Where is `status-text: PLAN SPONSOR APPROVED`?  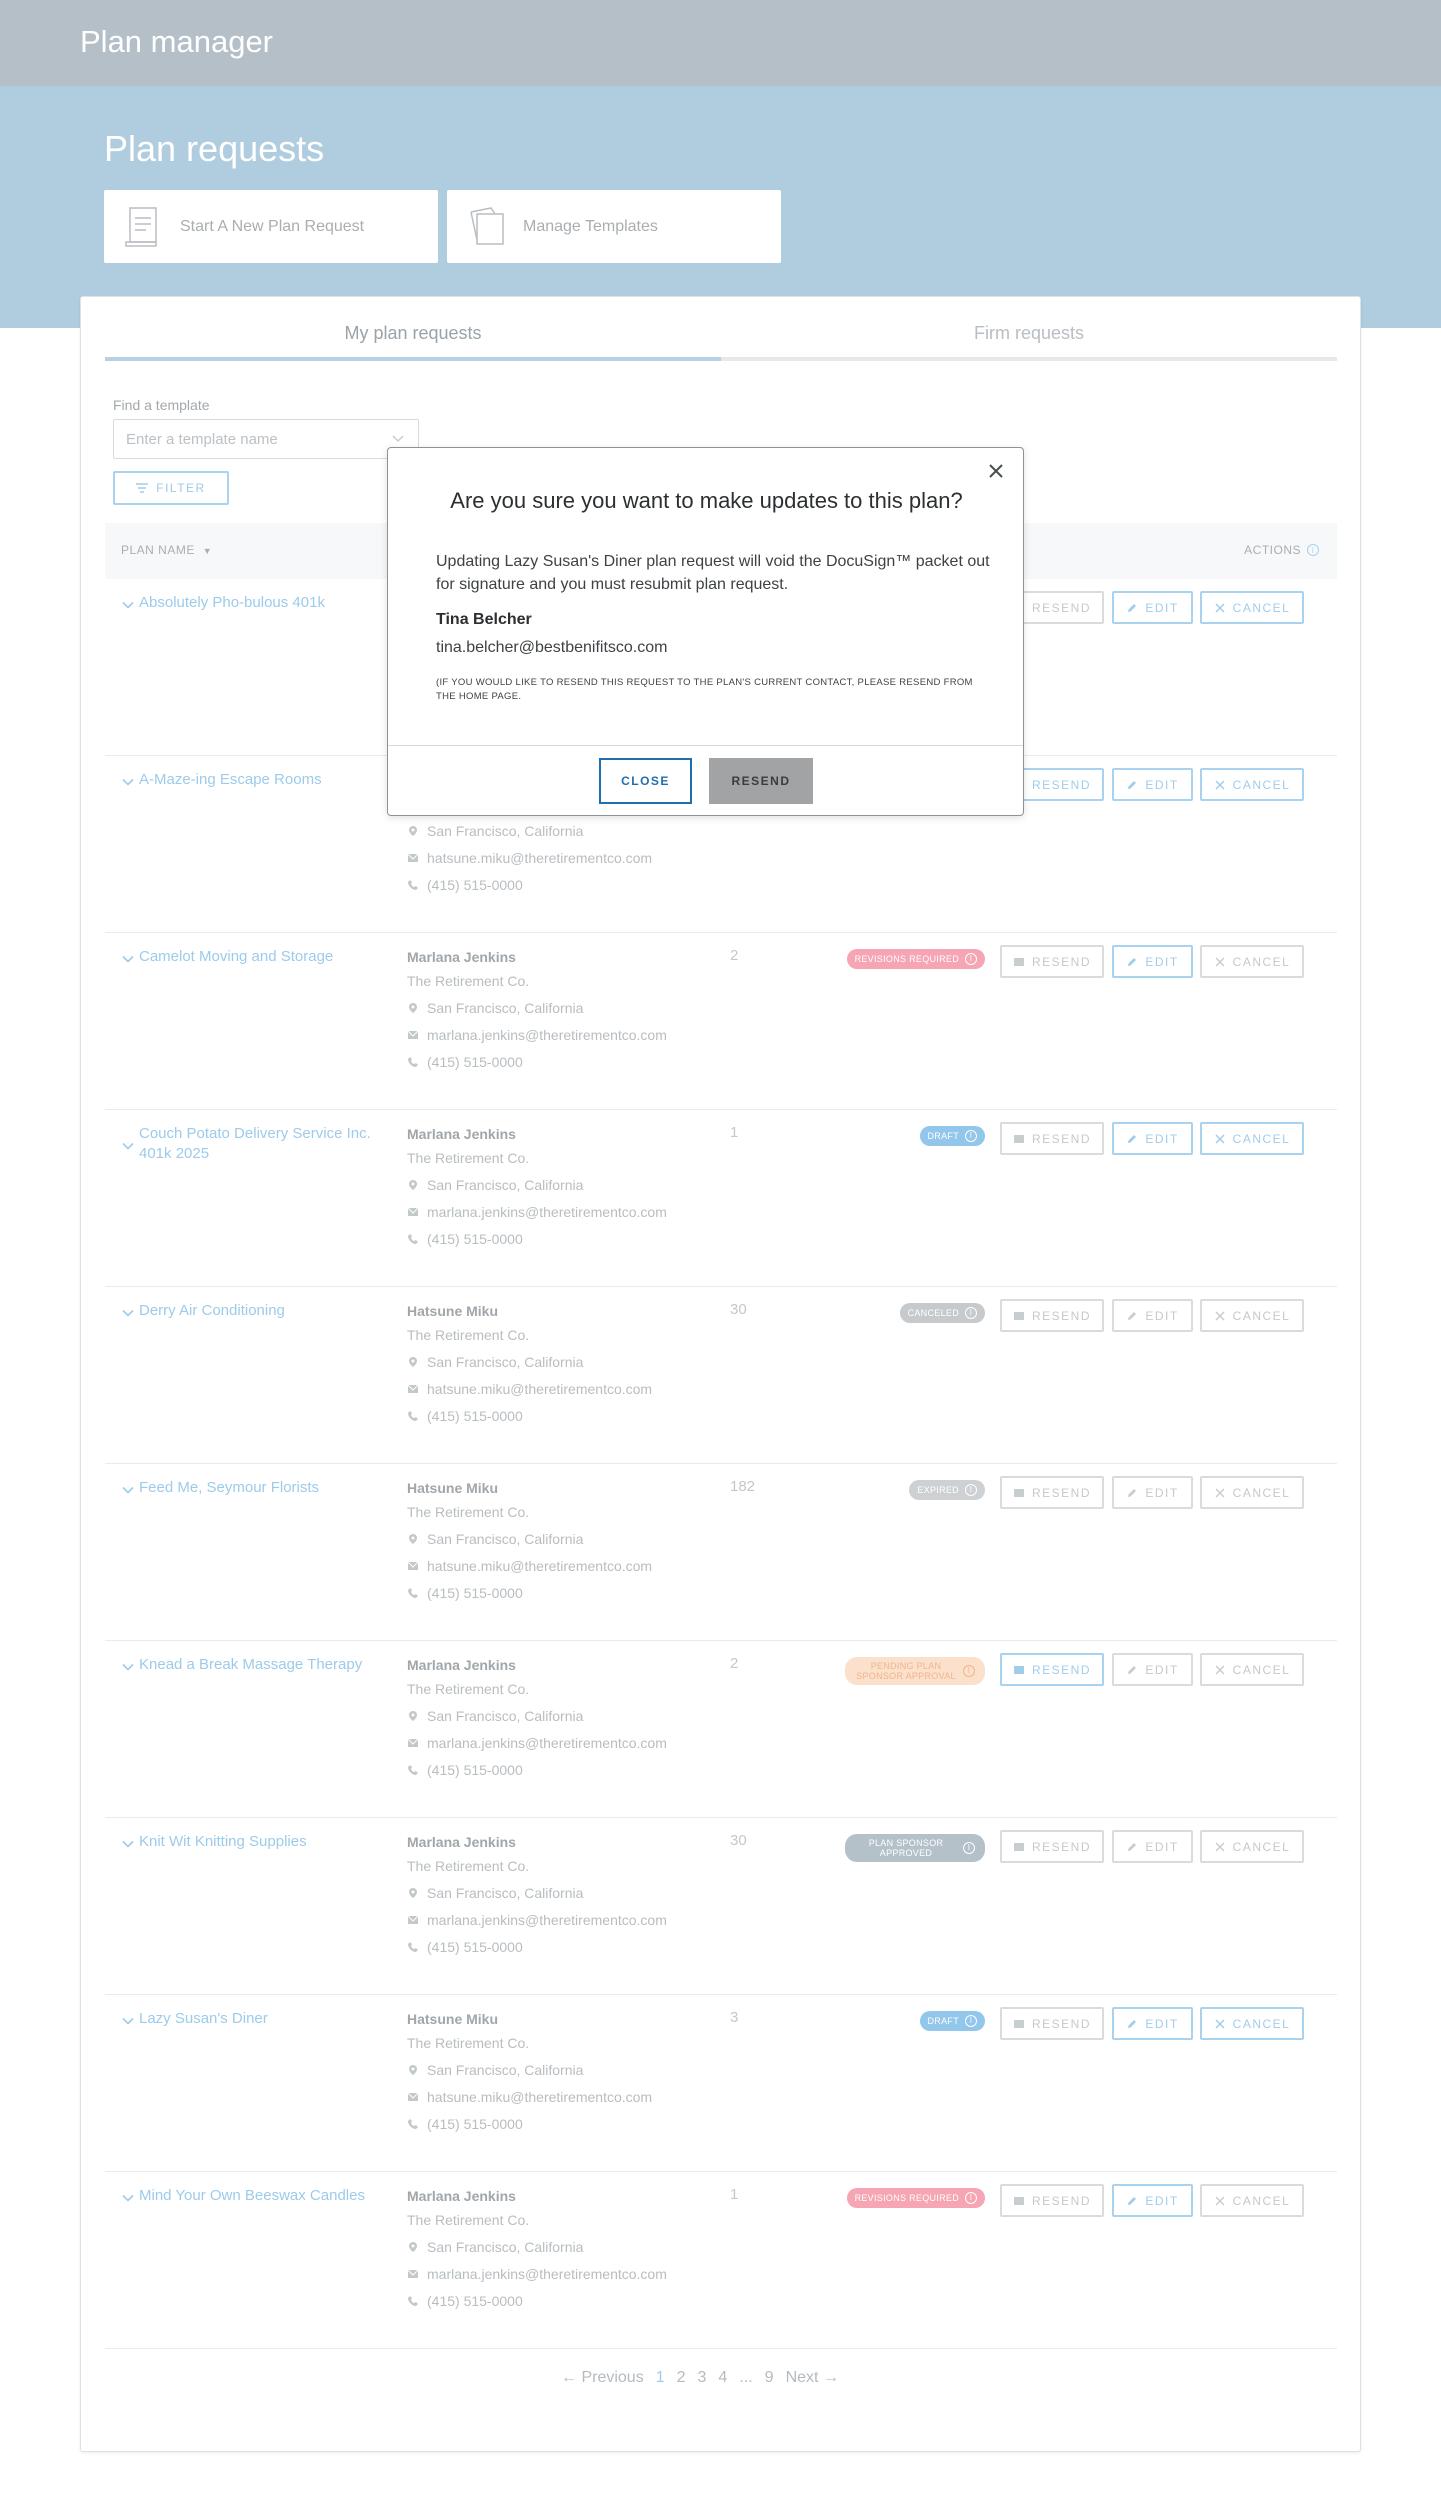
status-text: PLAN SPONSOR APPROVED is located at coordinates (906, 1848).